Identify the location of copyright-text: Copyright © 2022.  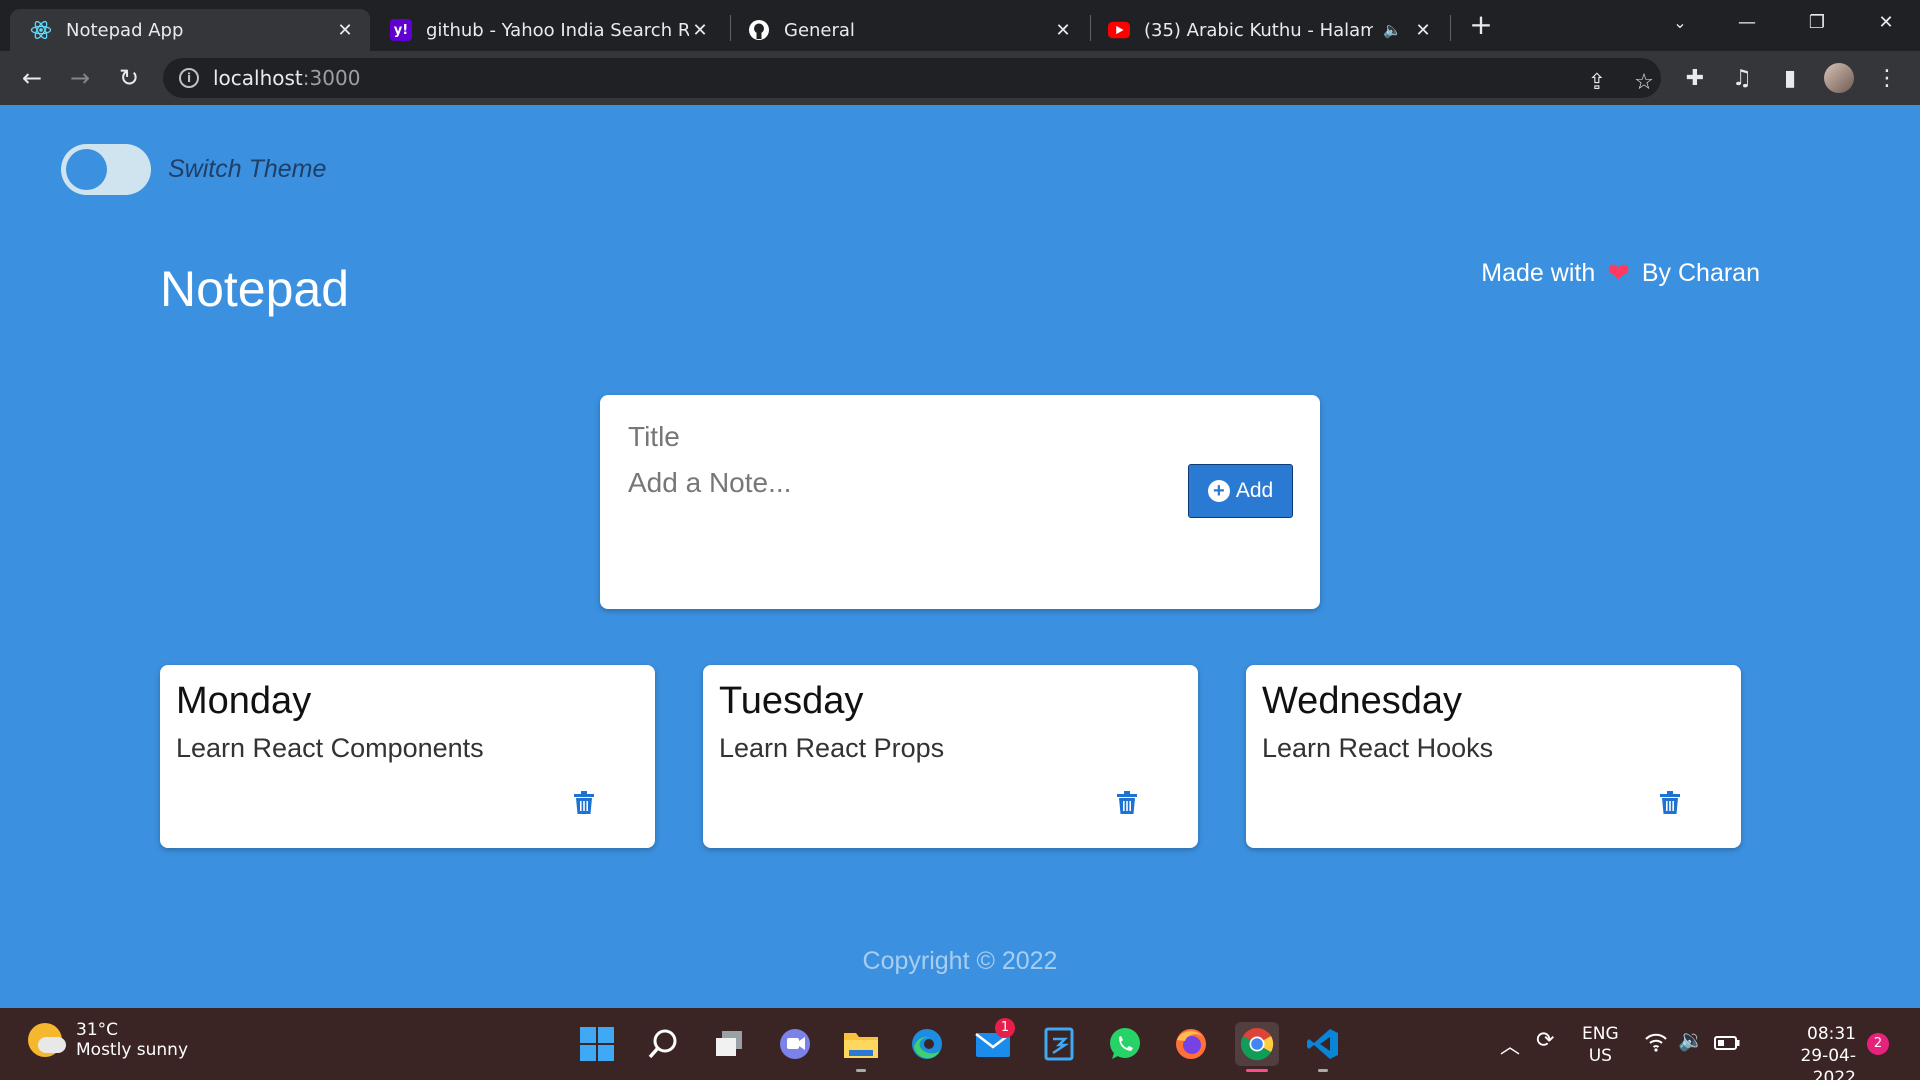
(960, 961).